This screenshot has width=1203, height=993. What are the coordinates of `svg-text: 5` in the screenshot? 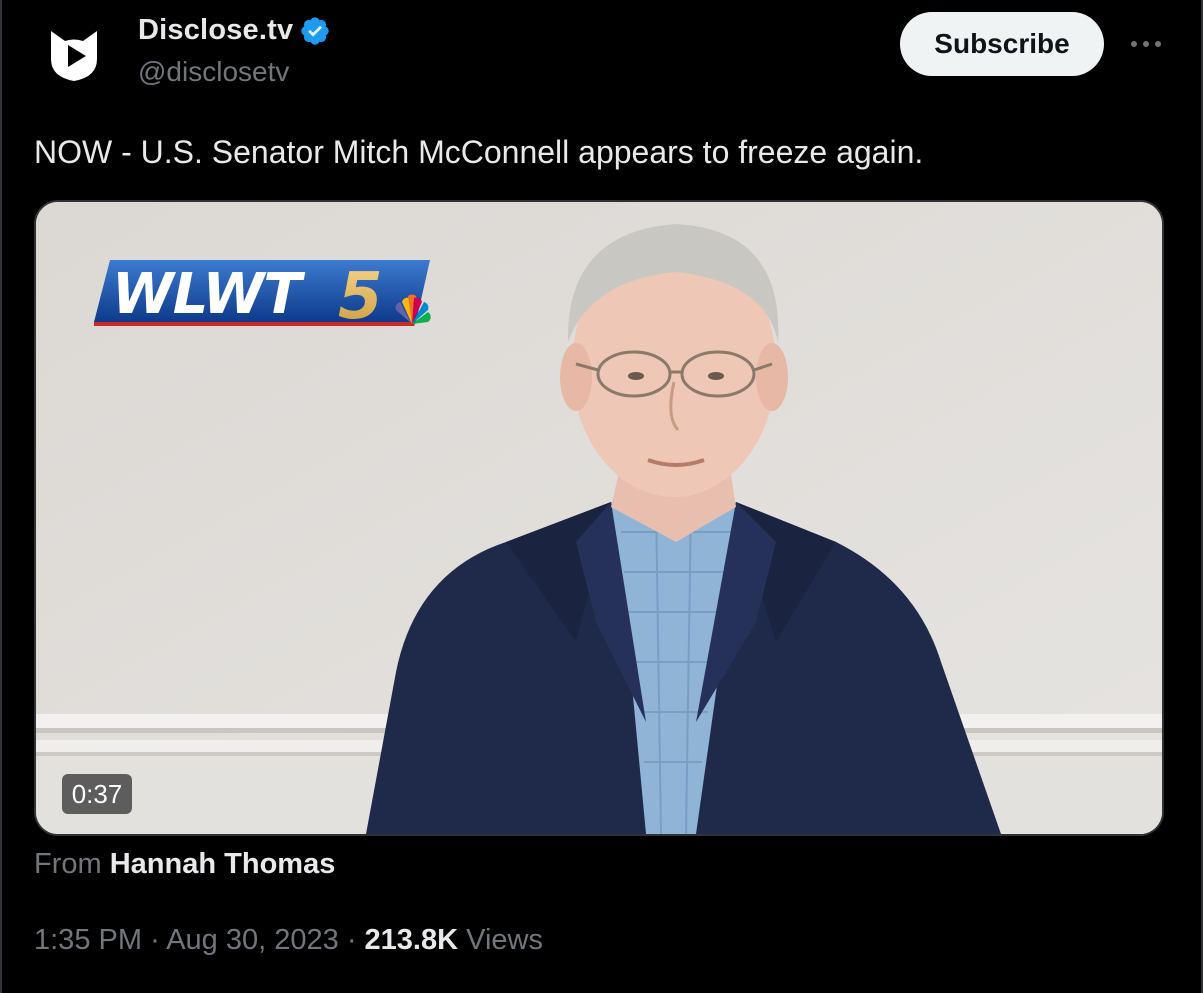 It's located at (360, 297).